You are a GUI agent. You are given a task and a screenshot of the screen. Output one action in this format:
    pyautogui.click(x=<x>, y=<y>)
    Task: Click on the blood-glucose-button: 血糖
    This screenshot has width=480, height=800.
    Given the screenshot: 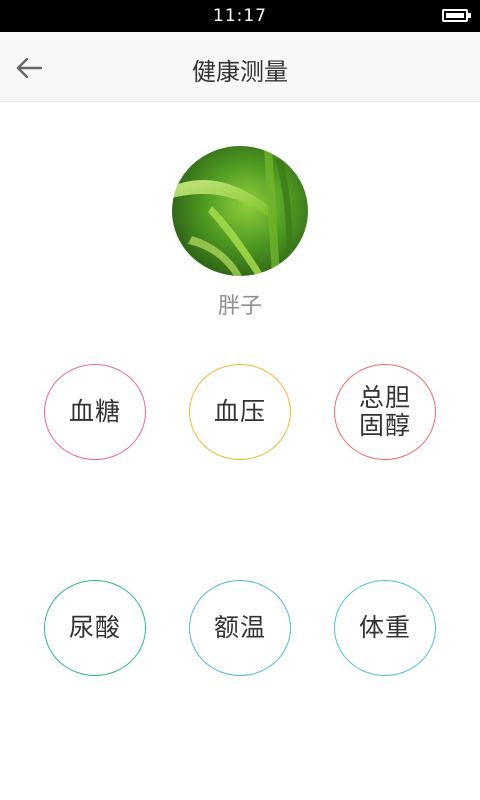 What is the action you would take?
    pyautogui.click(x=95, y=412)
    